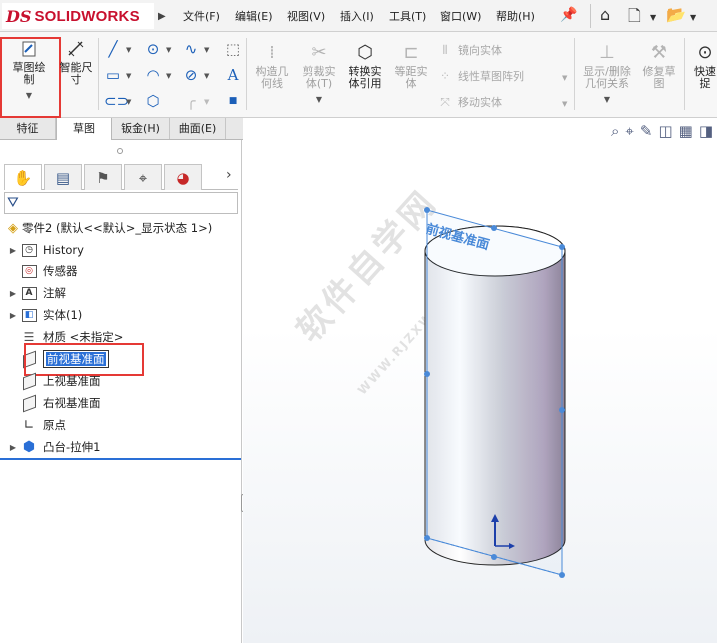 The image size is (717, 643). What do you see at coordinates (319, 74) in the screenshot?
I see `trim-entities-button: ✂ 剪裁实 体(T) ▼` at bounding box center [319, 74].